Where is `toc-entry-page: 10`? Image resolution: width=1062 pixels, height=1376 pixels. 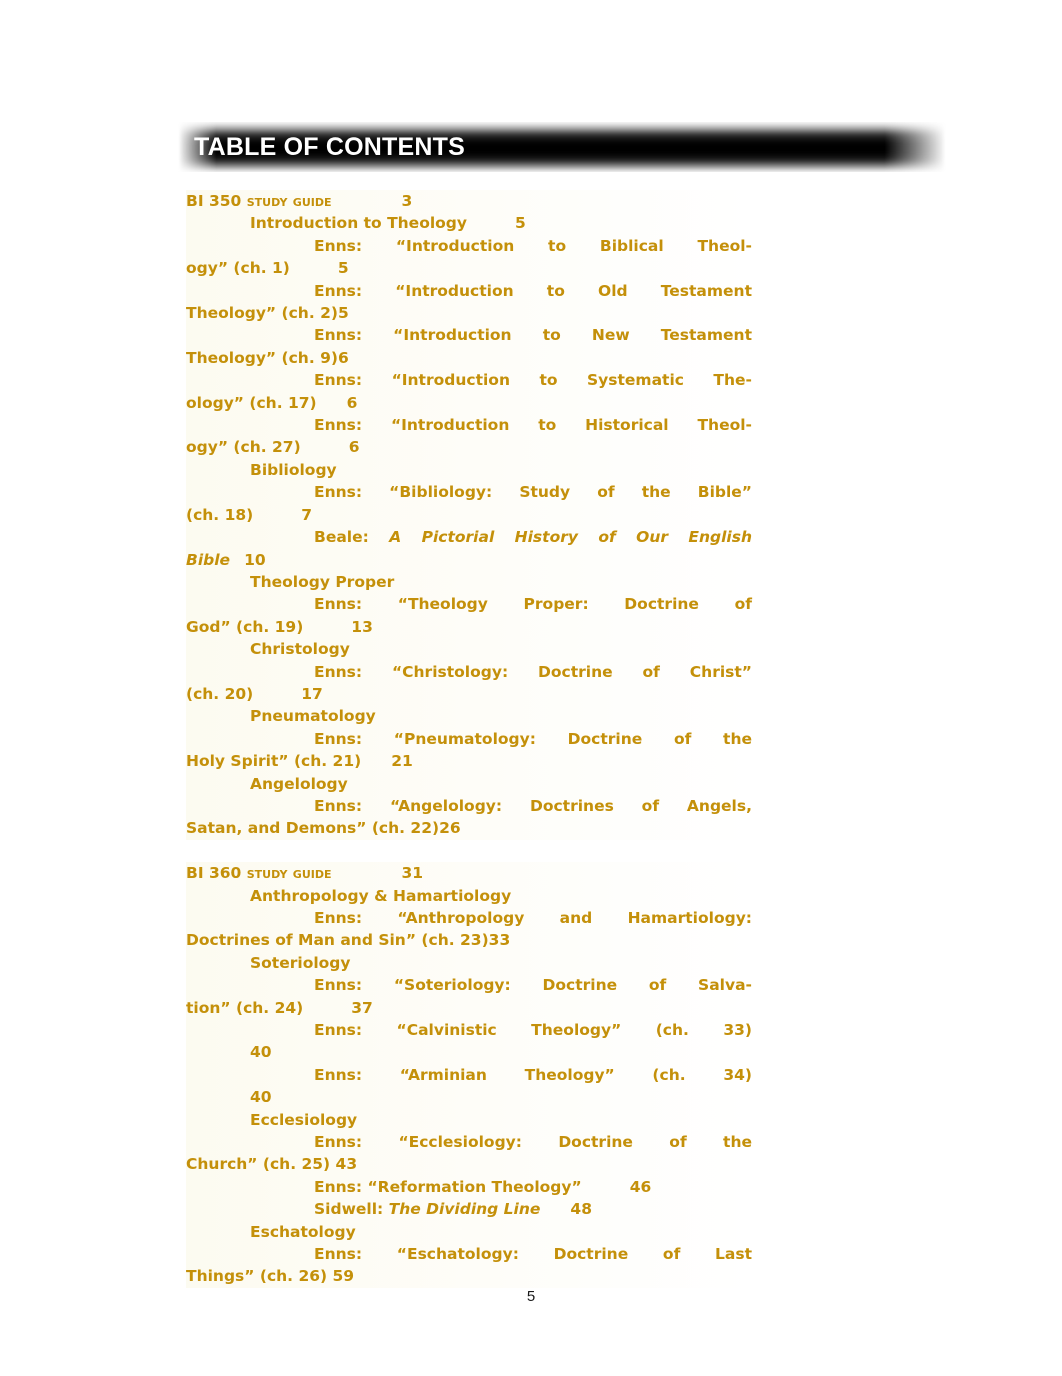 toc-entry-page: 10 is located at coordinates (255, 559).